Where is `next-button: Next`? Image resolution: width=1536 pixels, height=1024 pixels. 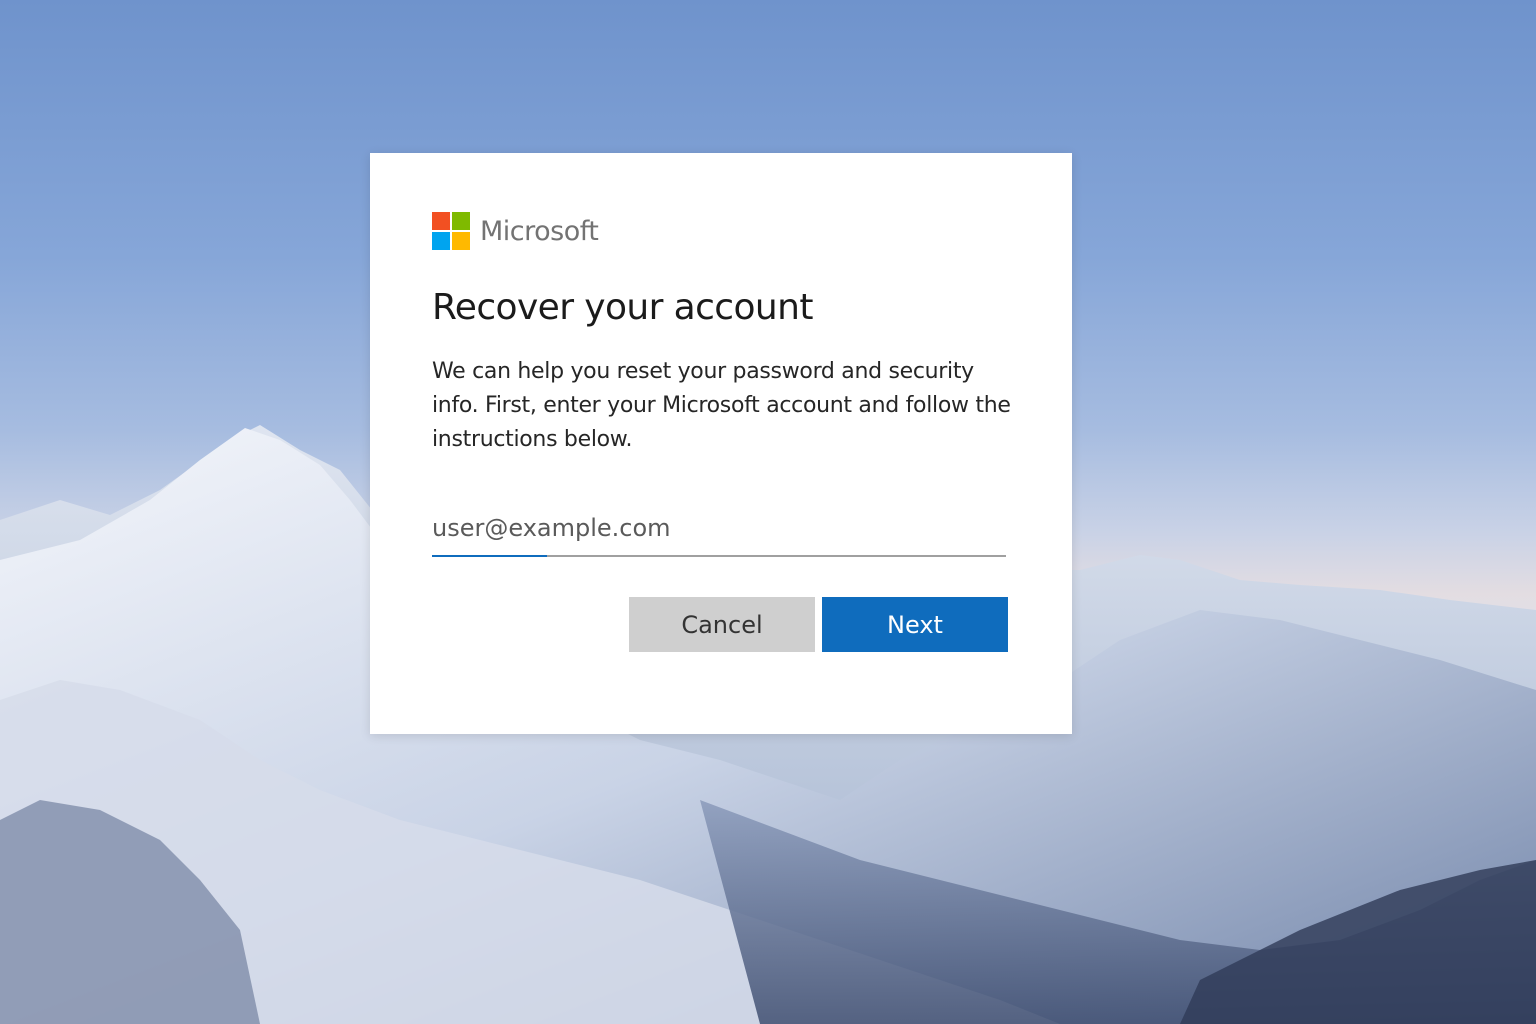
next-button: Next is located at coordinates (915, 624).